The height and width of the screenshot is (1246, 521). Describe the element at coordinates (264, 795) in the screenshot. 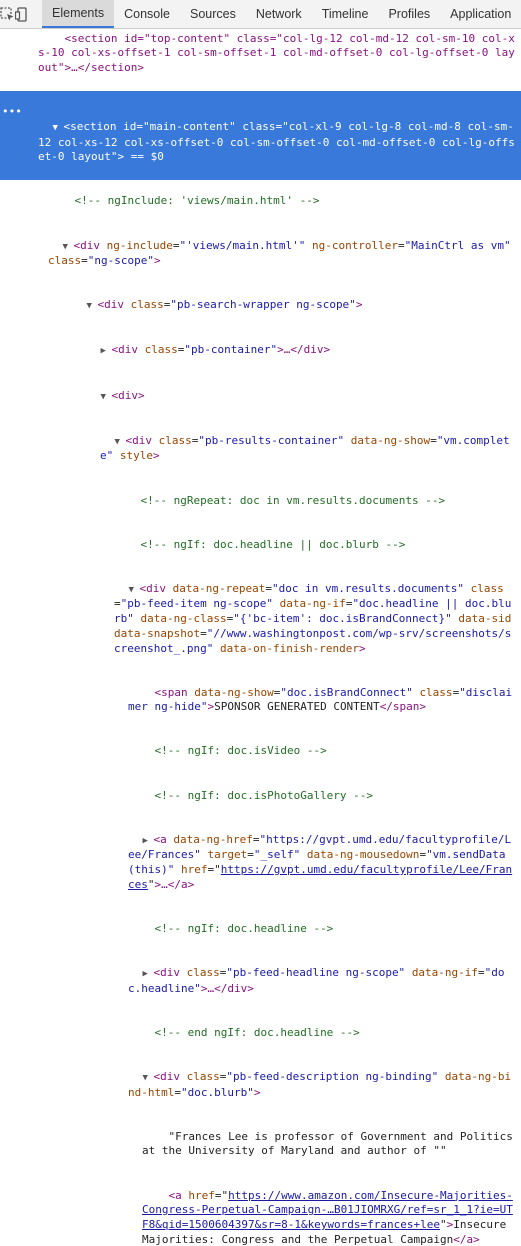

I see `comment-text: <!-- ngIf: doc.isPhotoGallery -->` at that location.